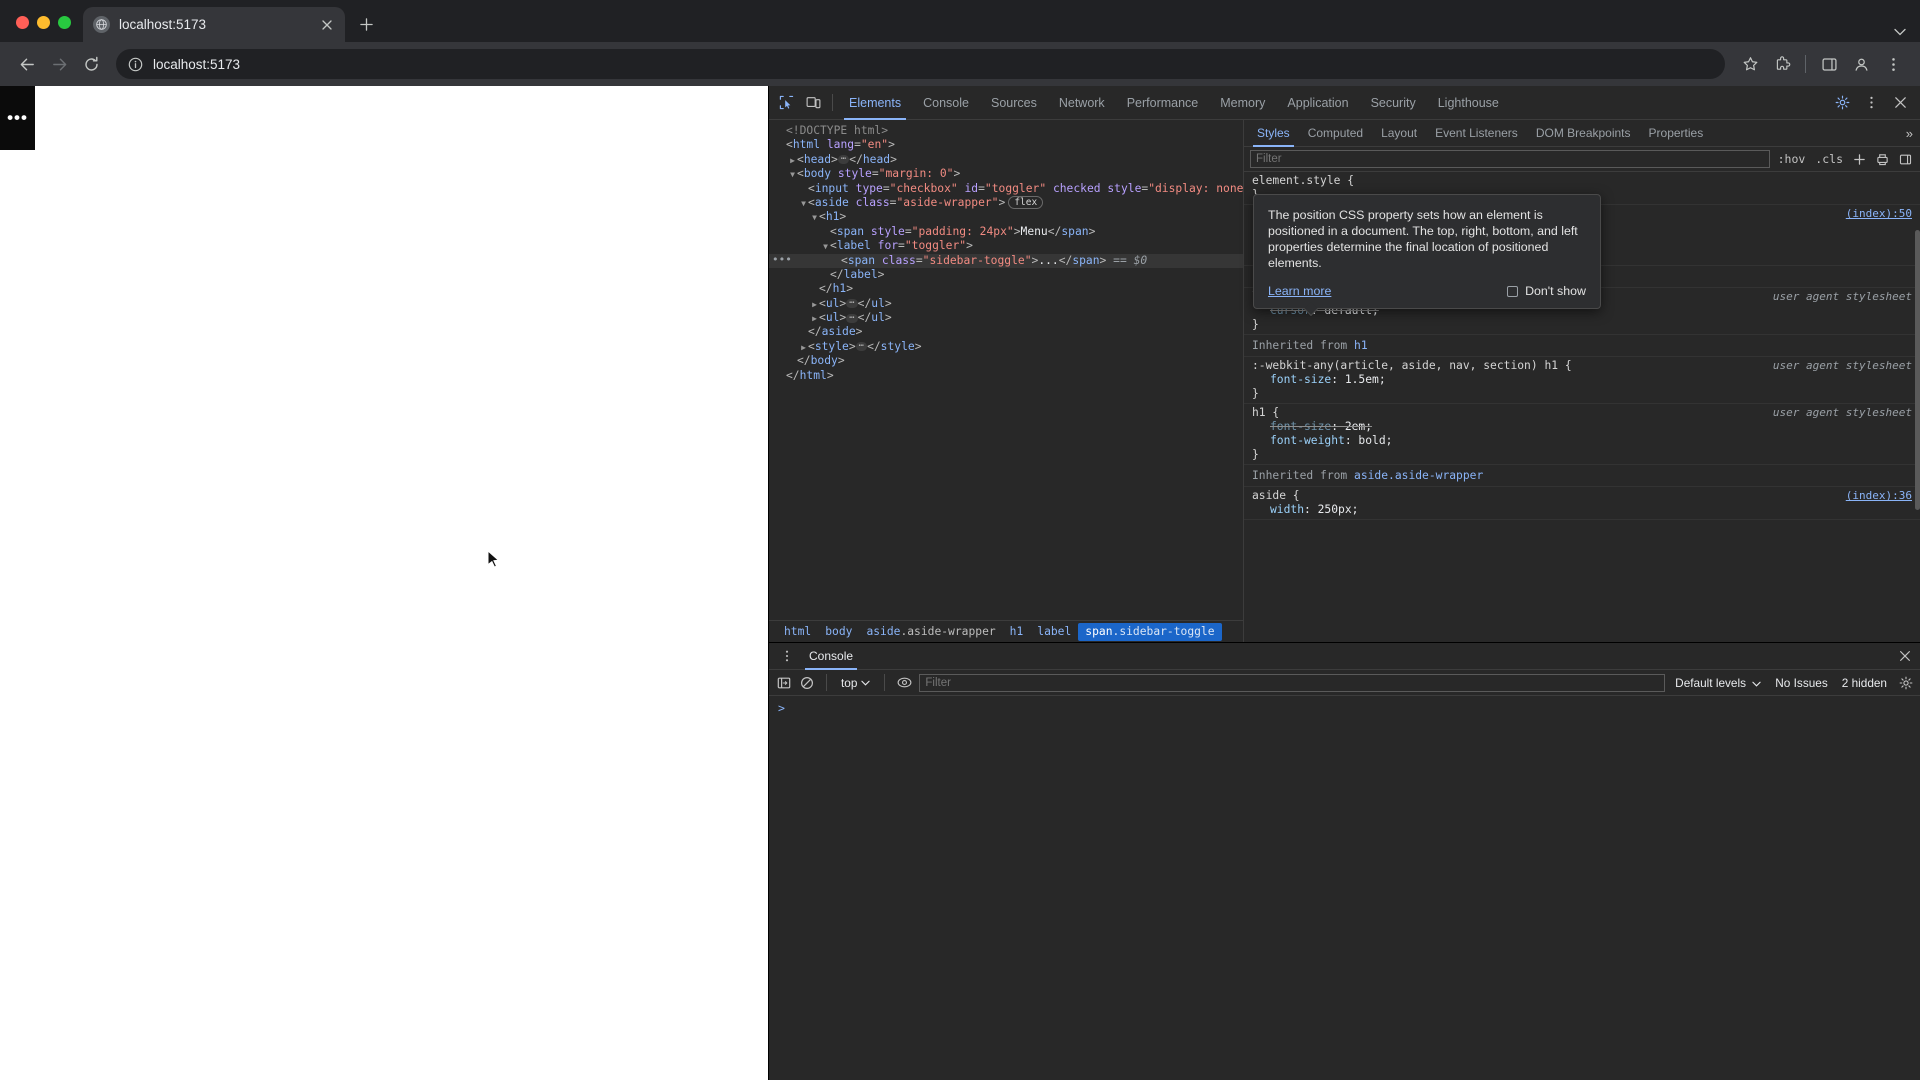 Image resolution: width=1920 pixels, height=1080 pixels. Describe the element at coordinates (1006, 347) in the screenshot. I see `dom-node-row: ▶ <style> ⋯ </style>` at that location.